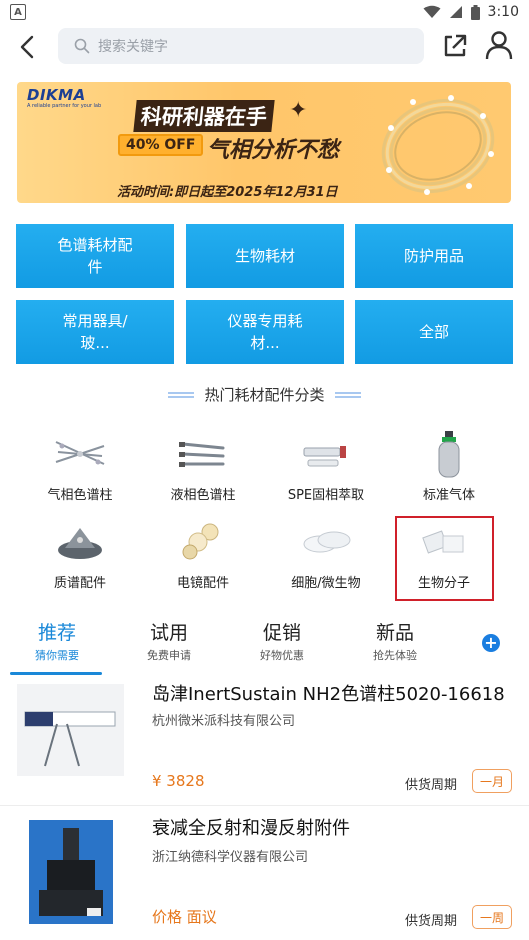 The height and width of the screenshot is (940, 529). What do you see at coordinates (203, 495) in the screenshot?
I see `prod-cat-label: 液相色谱柱` at bounding box center [203, 495].